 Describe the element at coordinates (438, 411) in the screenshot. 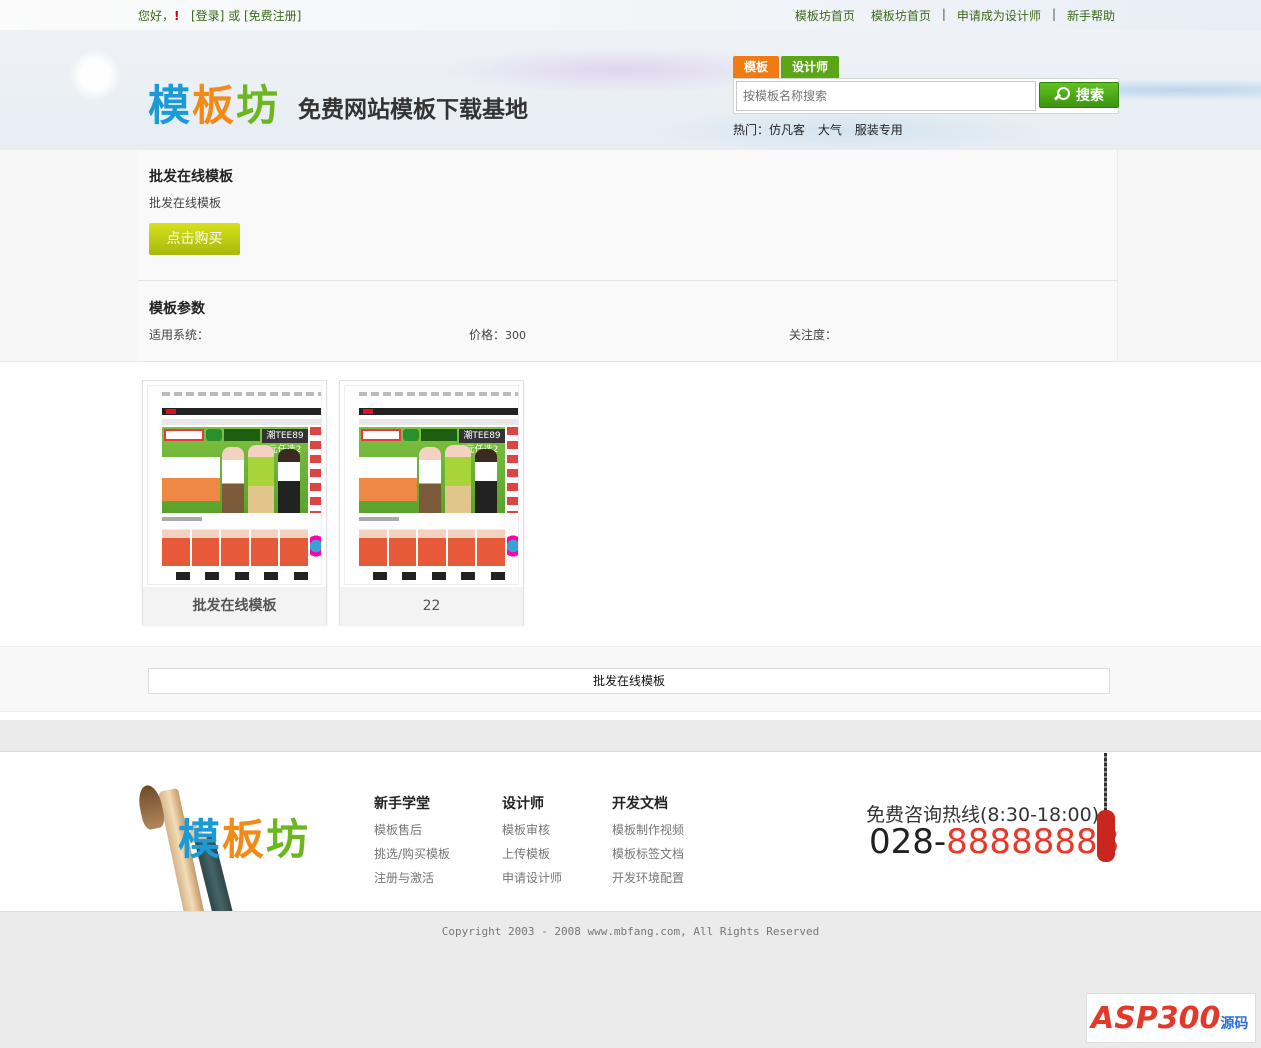

I see `preview-nav` at that location.